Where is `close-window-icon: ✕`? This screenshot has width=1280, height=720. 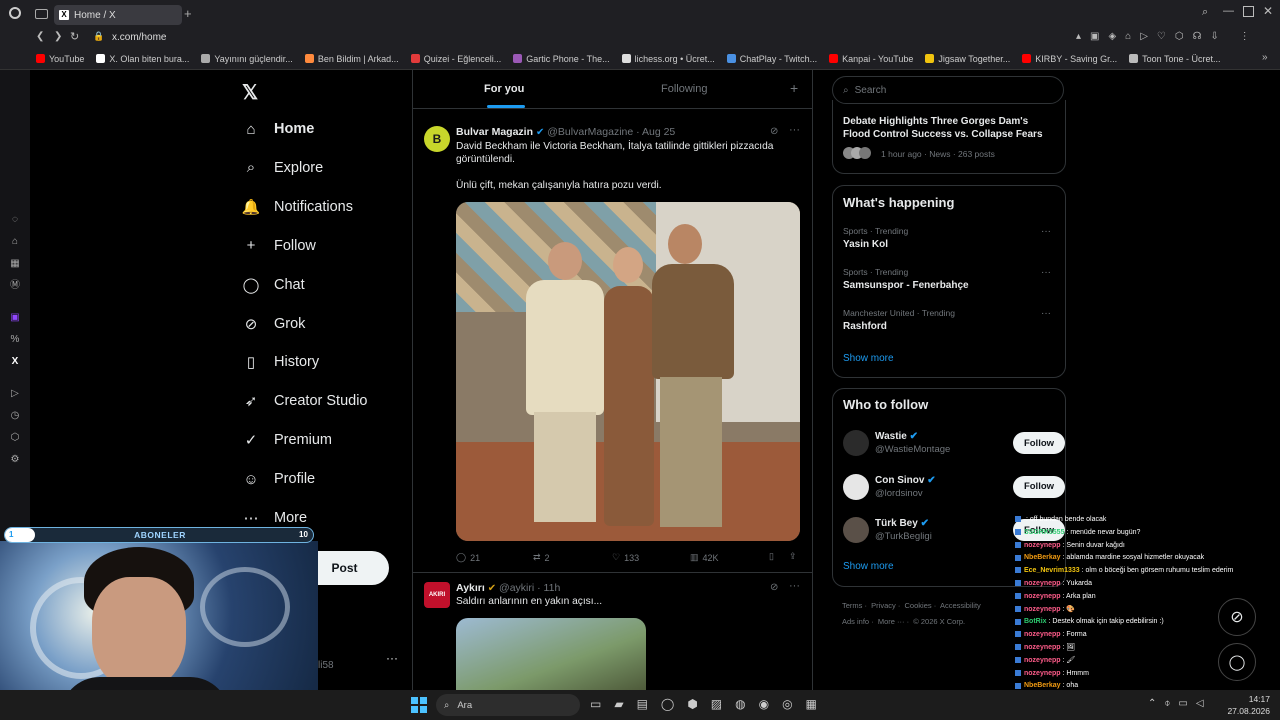
close-window-icon: ✕ is located at coordinates (1268, 11).